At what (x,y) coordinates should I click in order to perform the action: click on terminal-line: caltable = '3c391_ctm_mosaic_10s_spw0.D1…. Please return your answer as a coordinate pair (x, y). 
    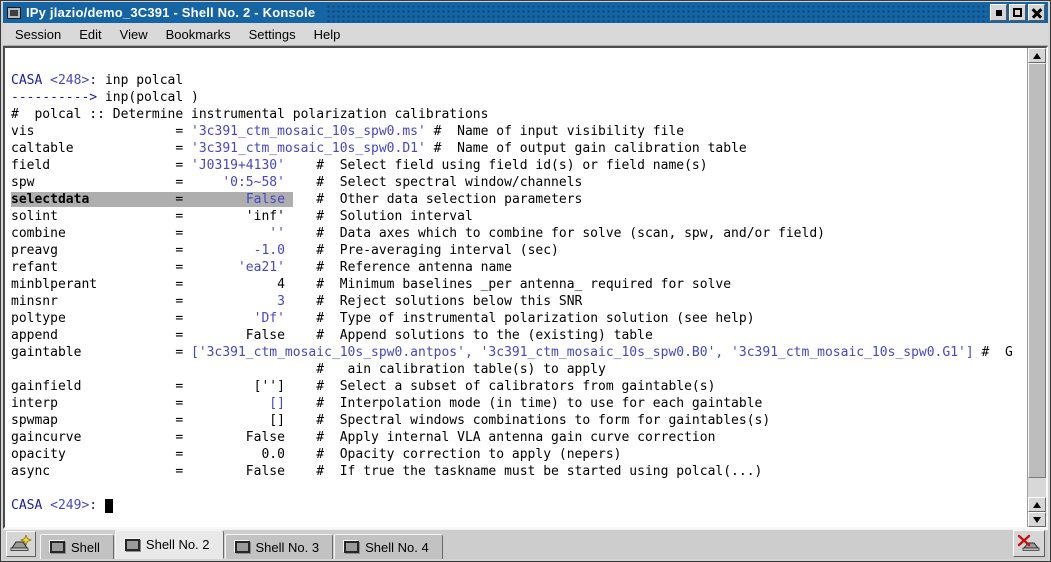
    Looking at the image, I should click on (379, 148).